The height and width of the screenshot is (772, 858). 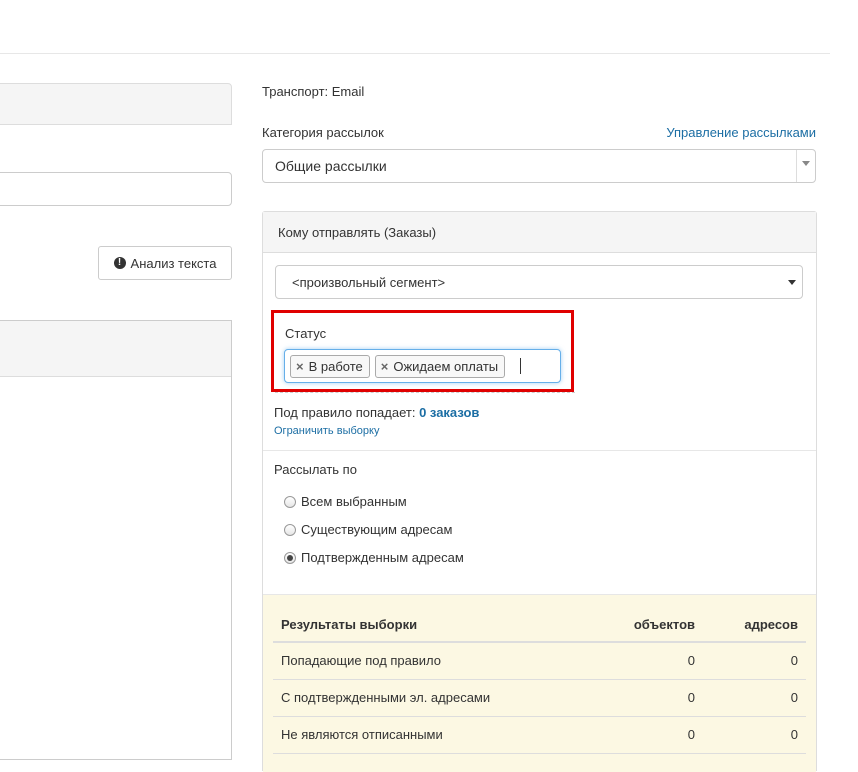 I want to click on status-label: Статус, so click(x=306, y=333).